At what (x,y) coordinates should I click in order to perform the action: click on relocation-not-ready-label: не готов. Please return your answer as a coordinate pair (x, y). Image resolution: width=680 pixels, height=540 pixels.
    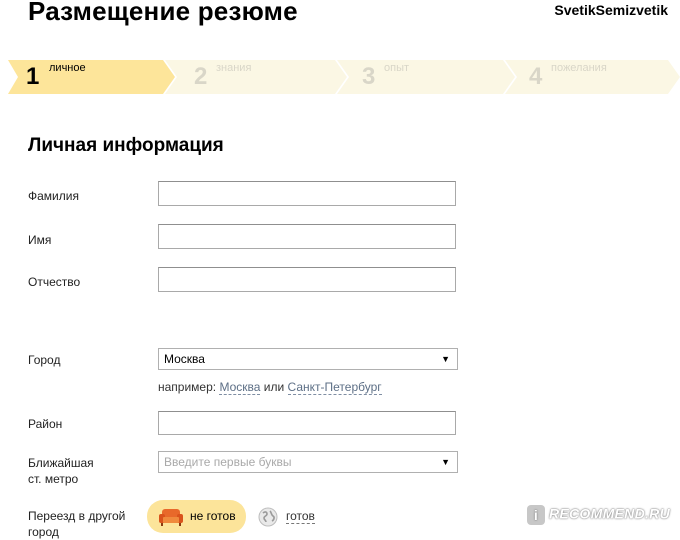
    Looking at the image, I should click on (213, 516).